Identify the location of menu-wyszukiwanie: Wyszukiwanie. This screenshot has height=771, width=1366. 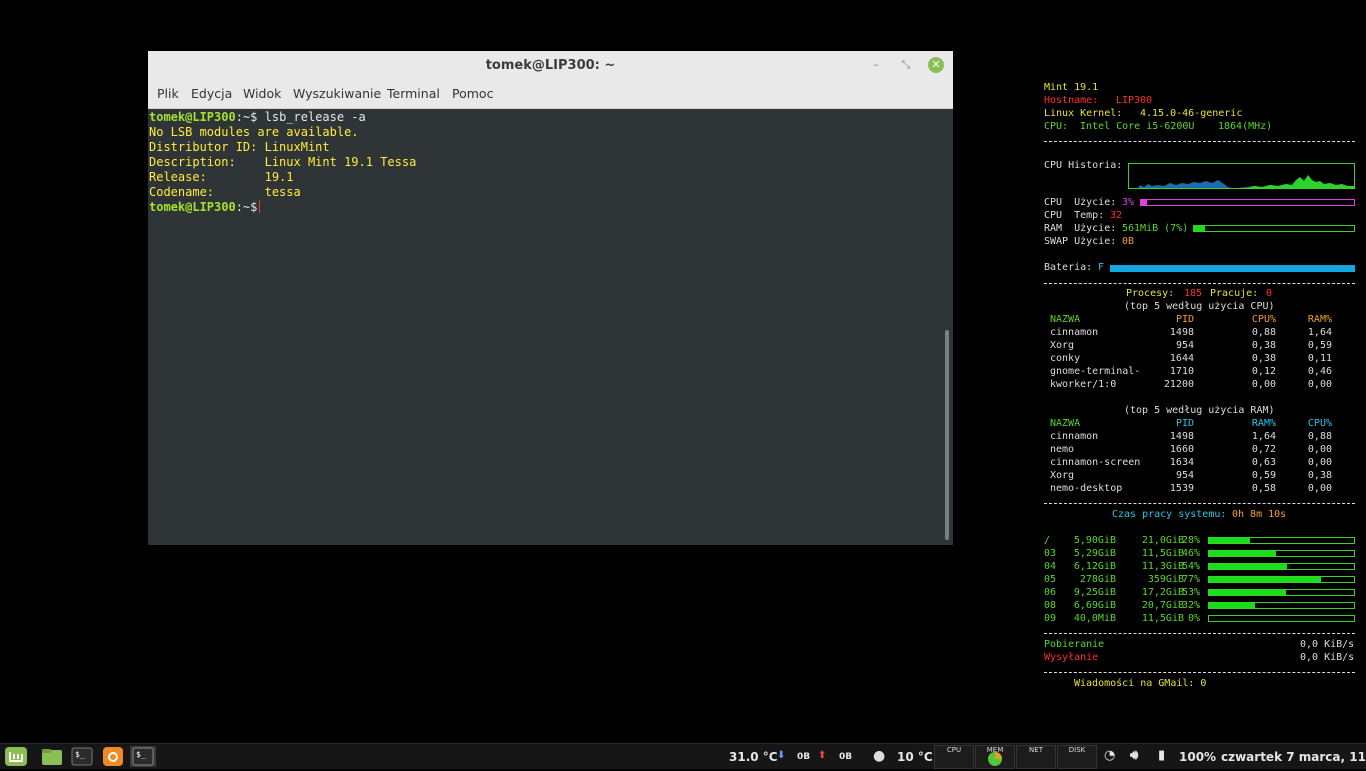
(337, 93).